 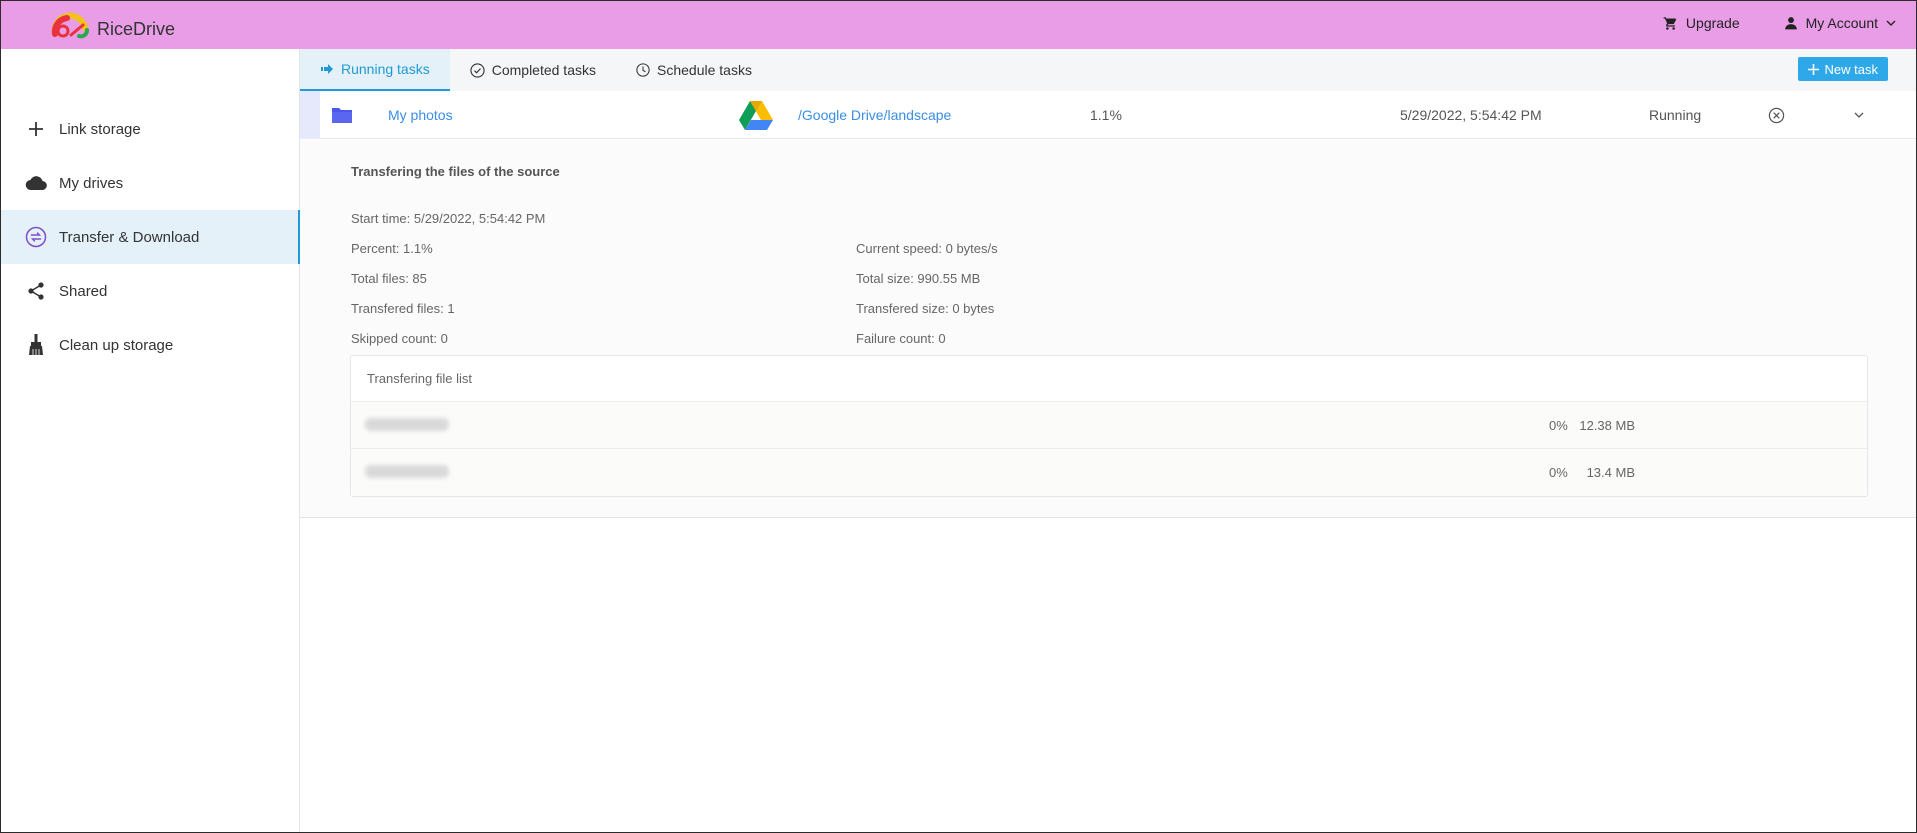 I want to click on app-name: RiceDrive, so click(x=136, y=28).